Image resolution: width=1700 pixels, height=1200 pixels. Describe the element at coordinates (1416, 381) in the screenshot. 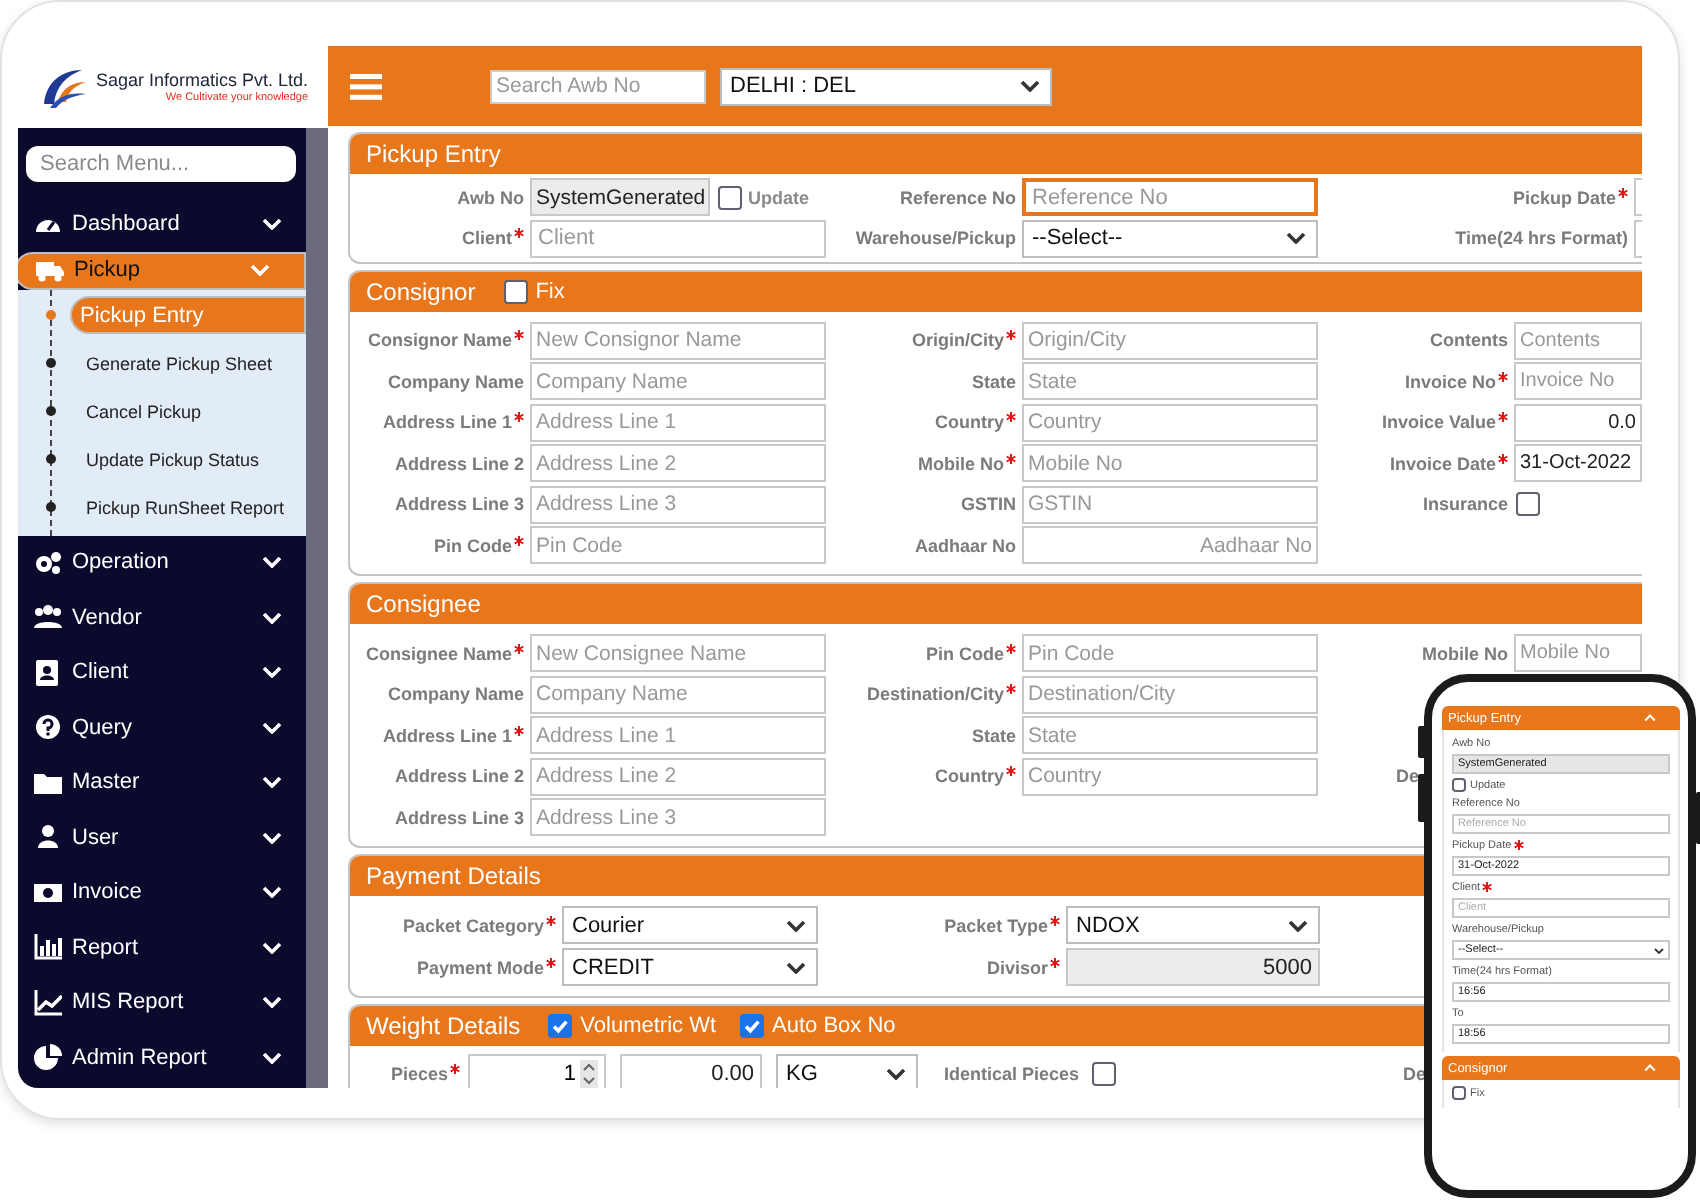

I see `field-label: Invoice No` at that location.